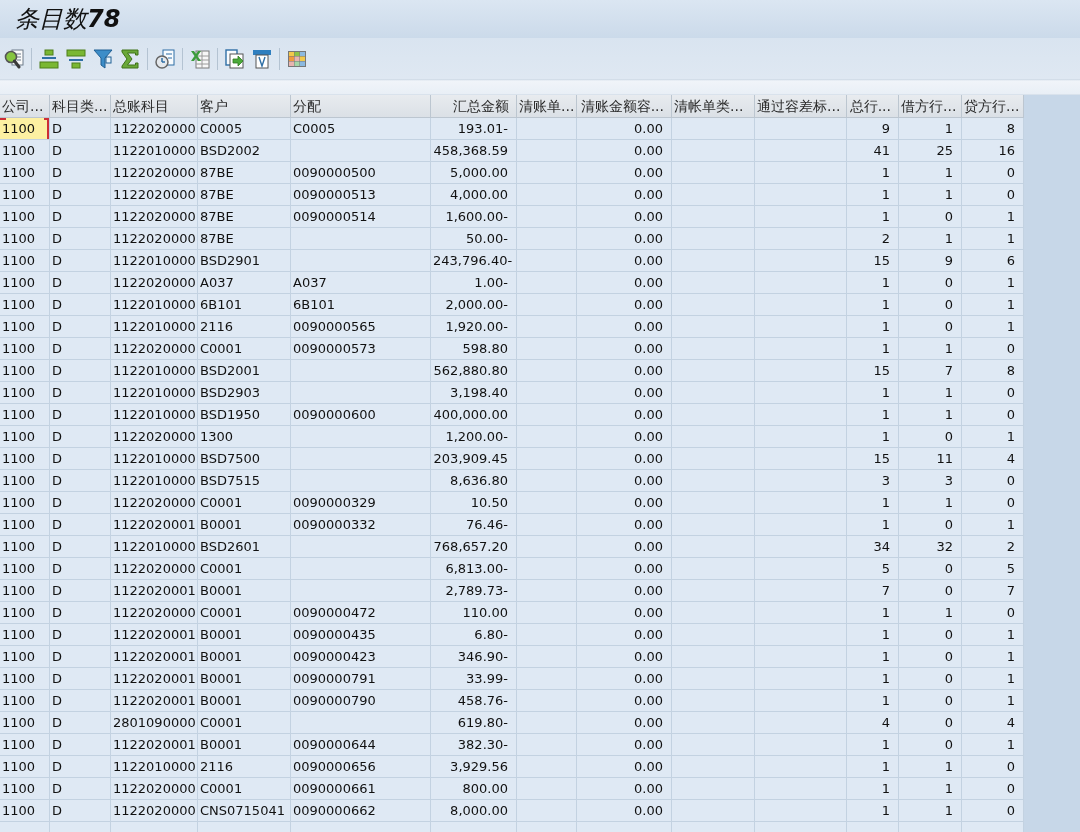  What do you see at coordinates (485, 789) in the screenshot?
I see `table-cell-text: 800.00` at bounding box center [485, 789].